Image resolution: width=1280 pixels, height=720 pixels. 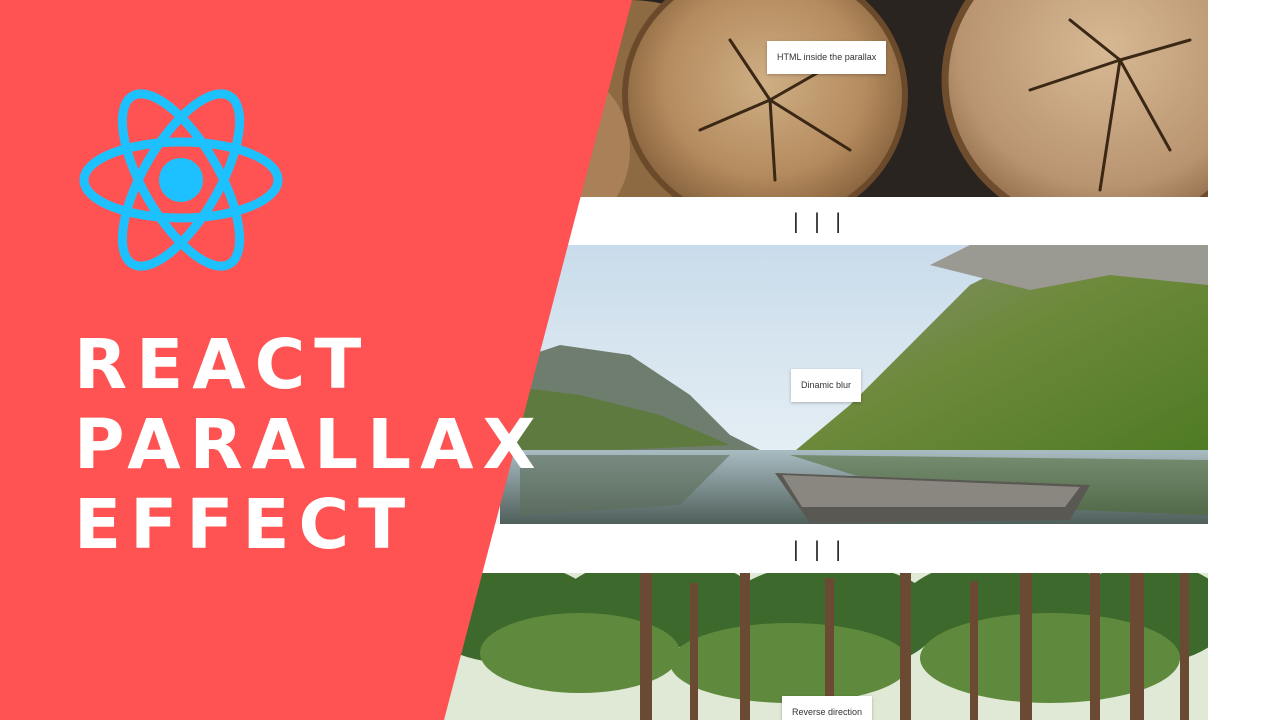 I want to click on react-atom-icon, so click(x=181, y=180).